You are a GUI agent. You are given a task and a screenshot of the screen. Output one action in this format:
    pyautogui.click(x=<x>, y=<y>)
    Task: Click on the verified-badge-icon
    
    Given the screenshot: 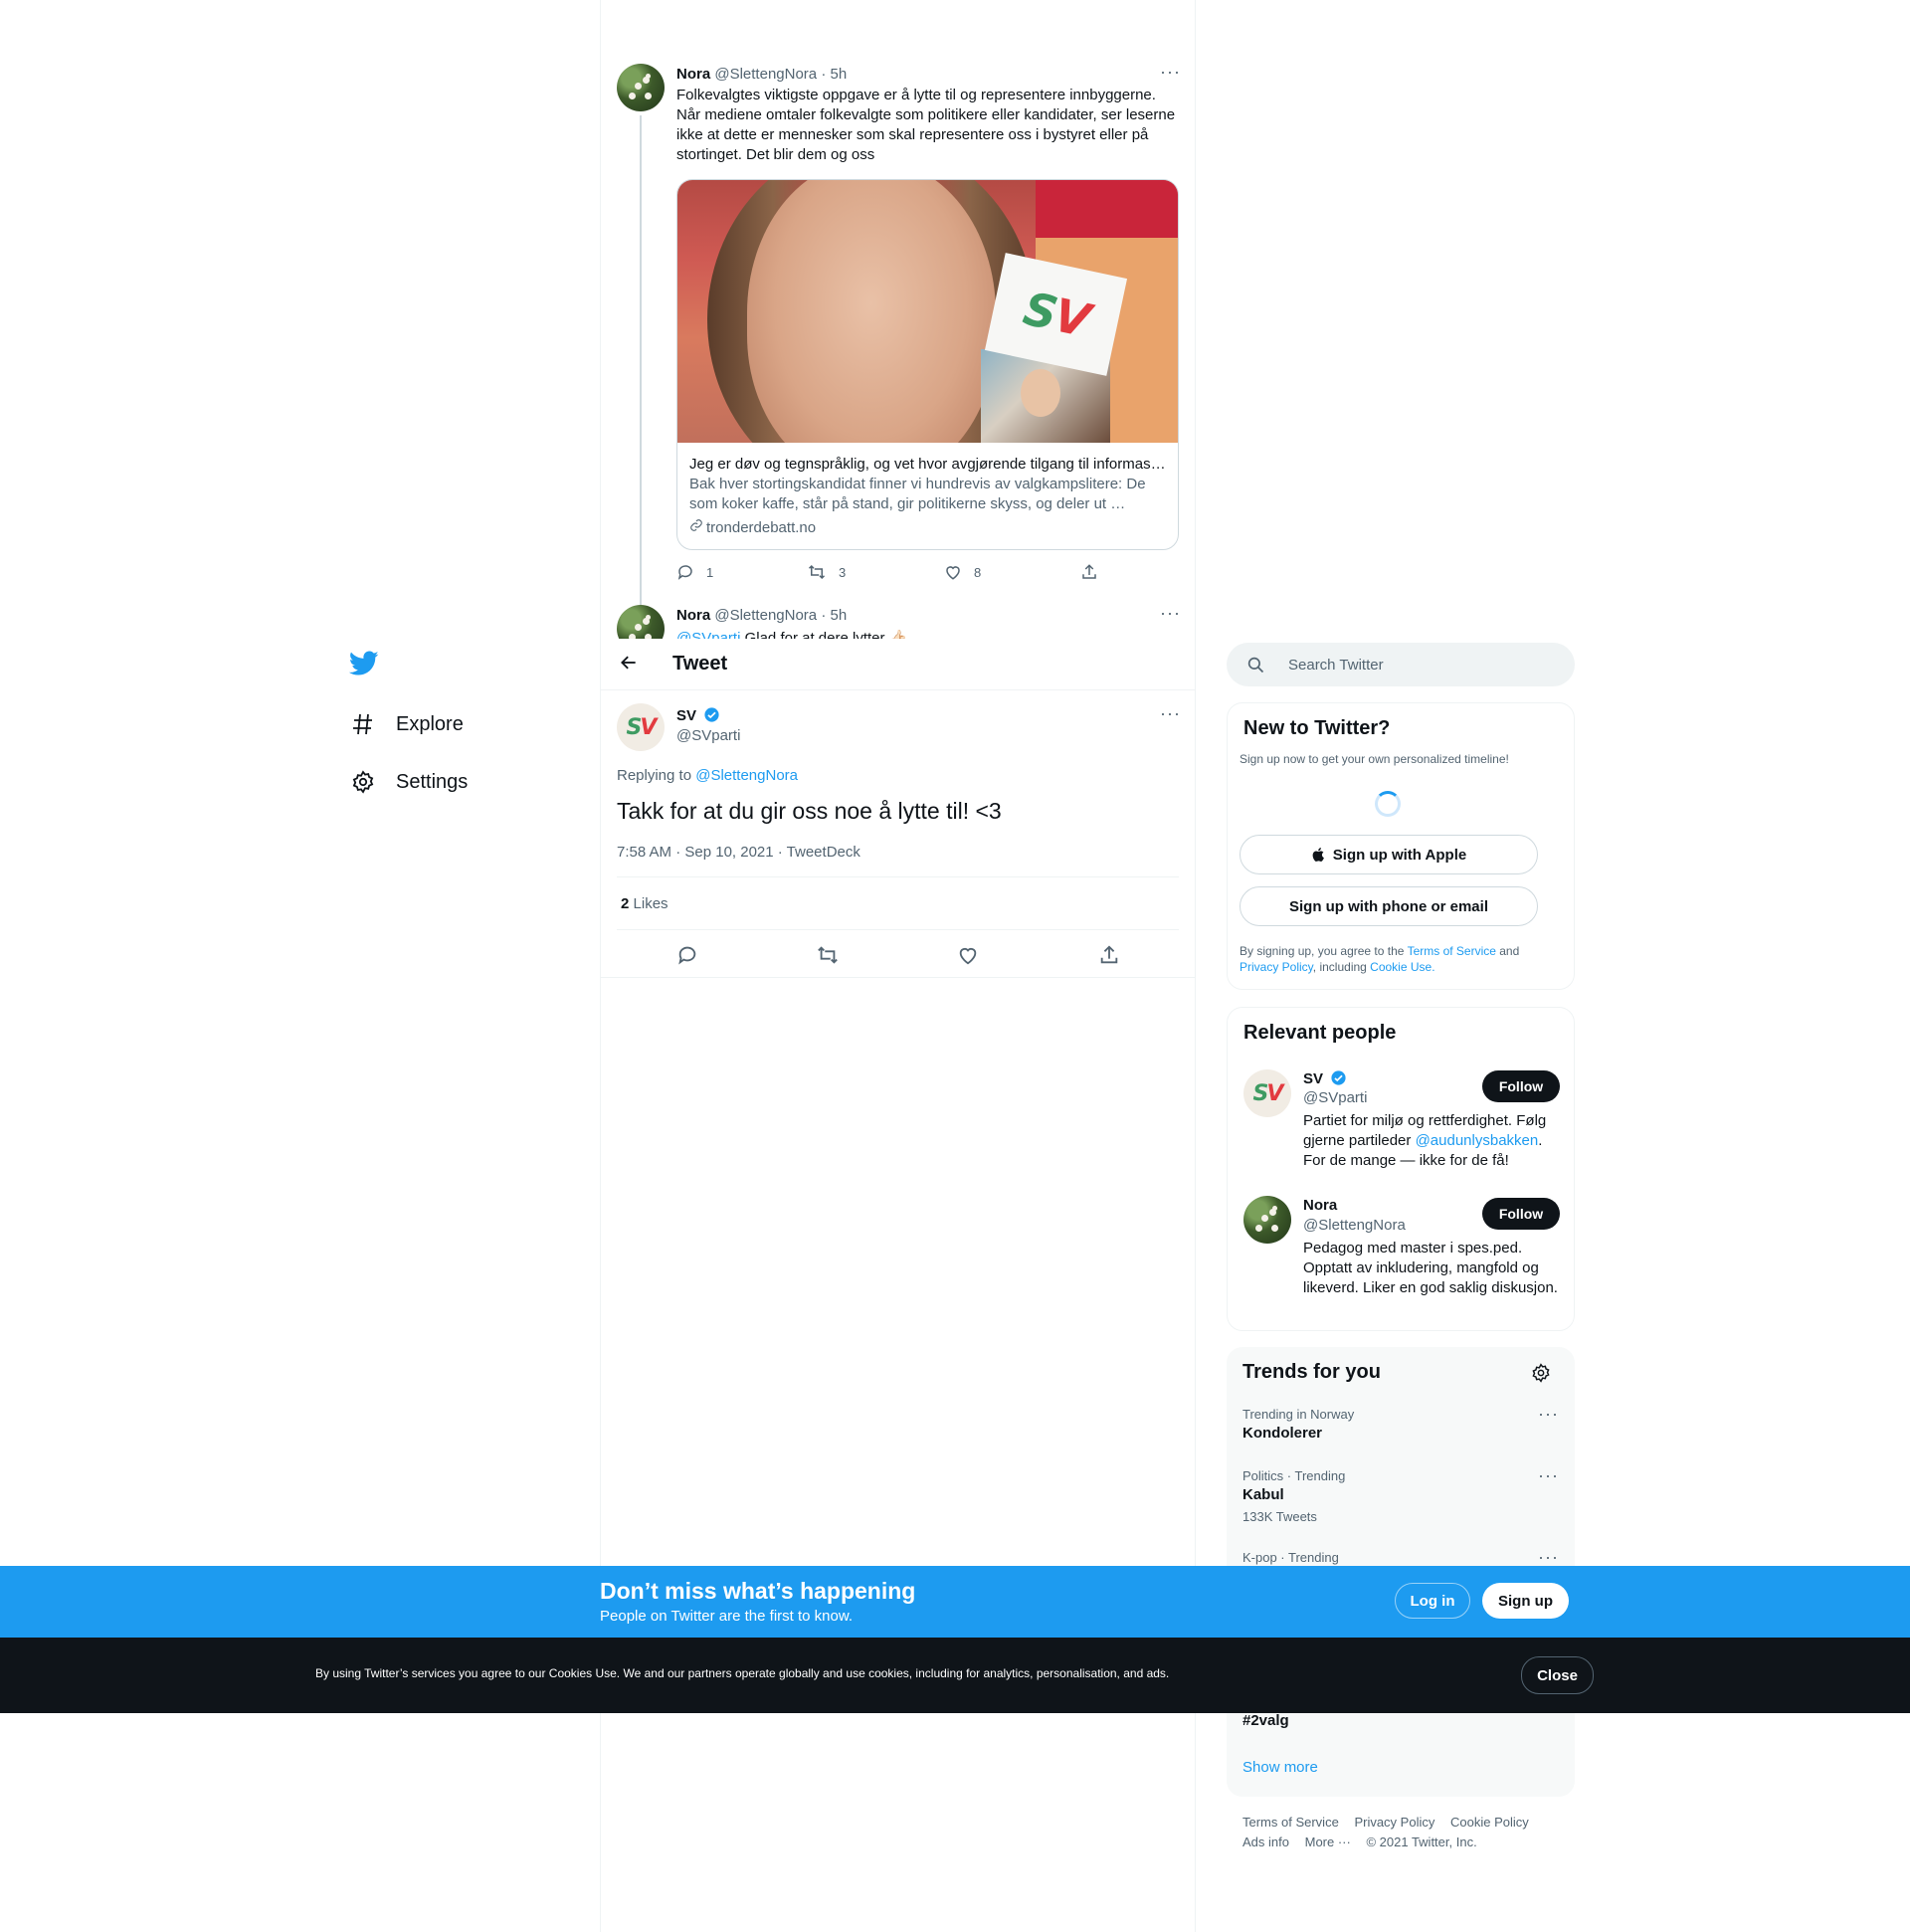 What is the action you would take?
    pyautogui.click(x=711, y=714)
    